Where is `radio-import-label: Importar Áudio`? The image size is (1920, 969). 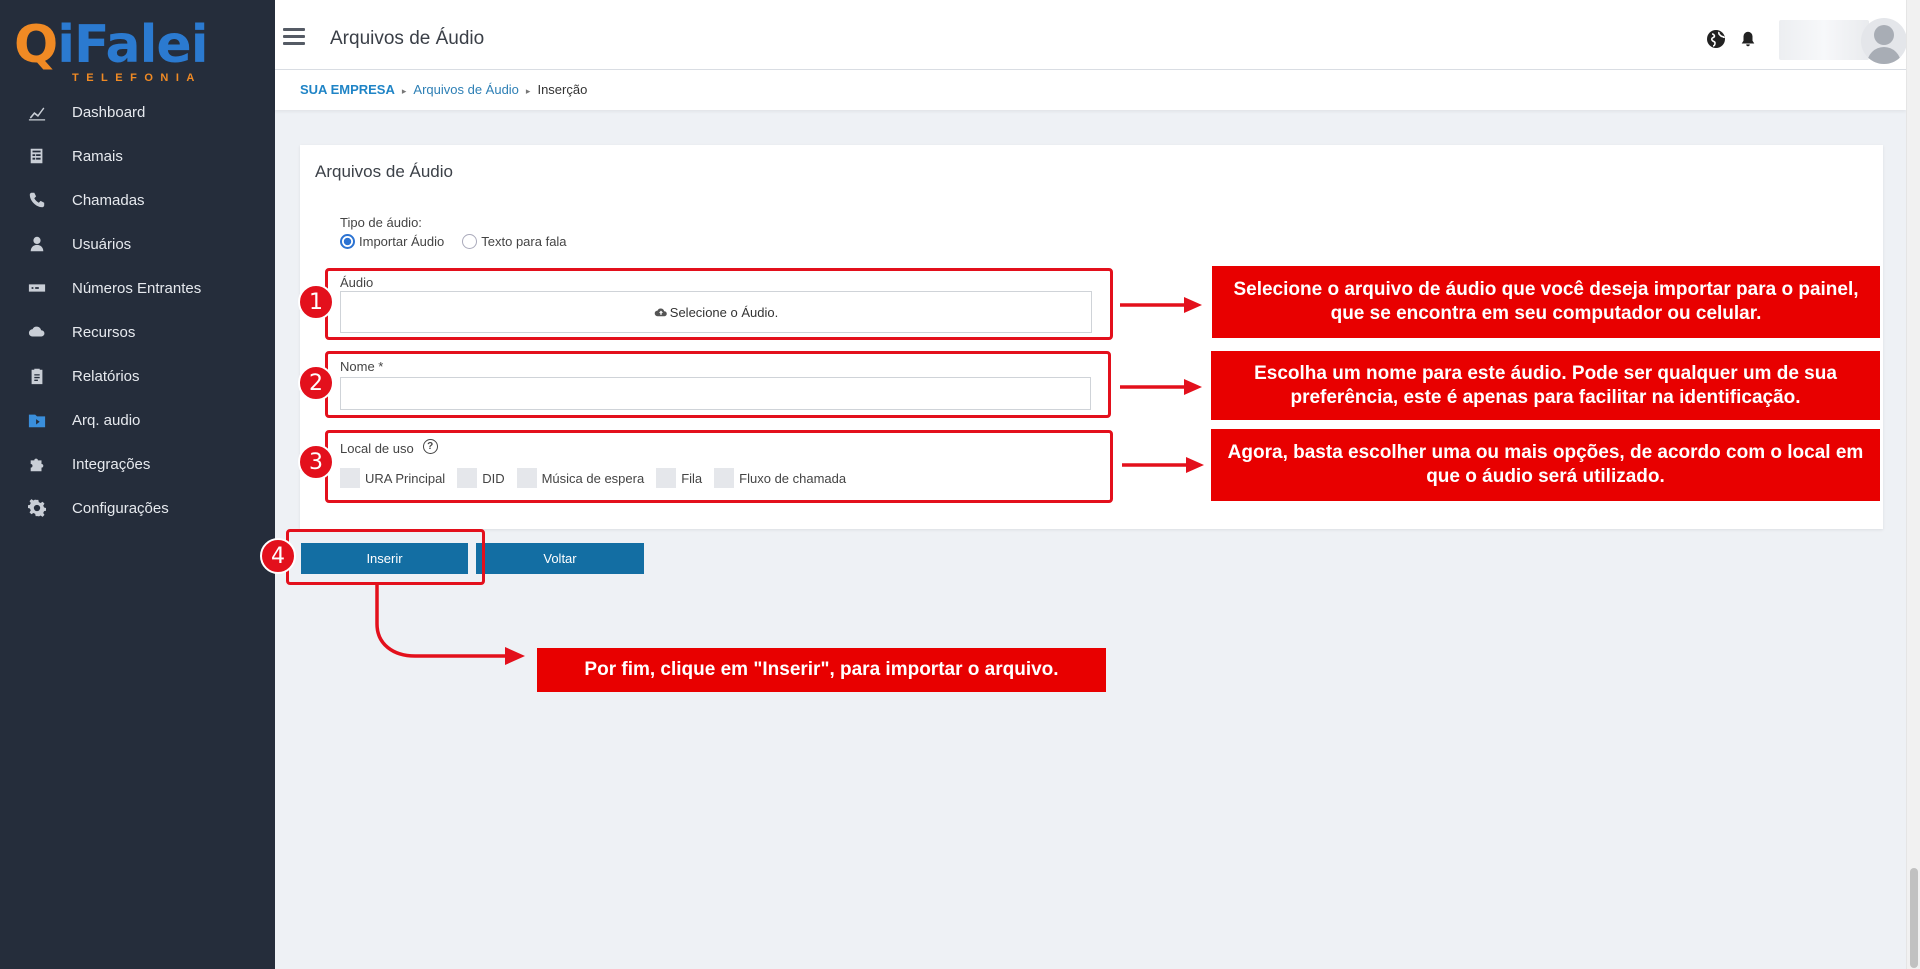
radio-import-label: Importar Áudio is located at coordinates (401, 241).